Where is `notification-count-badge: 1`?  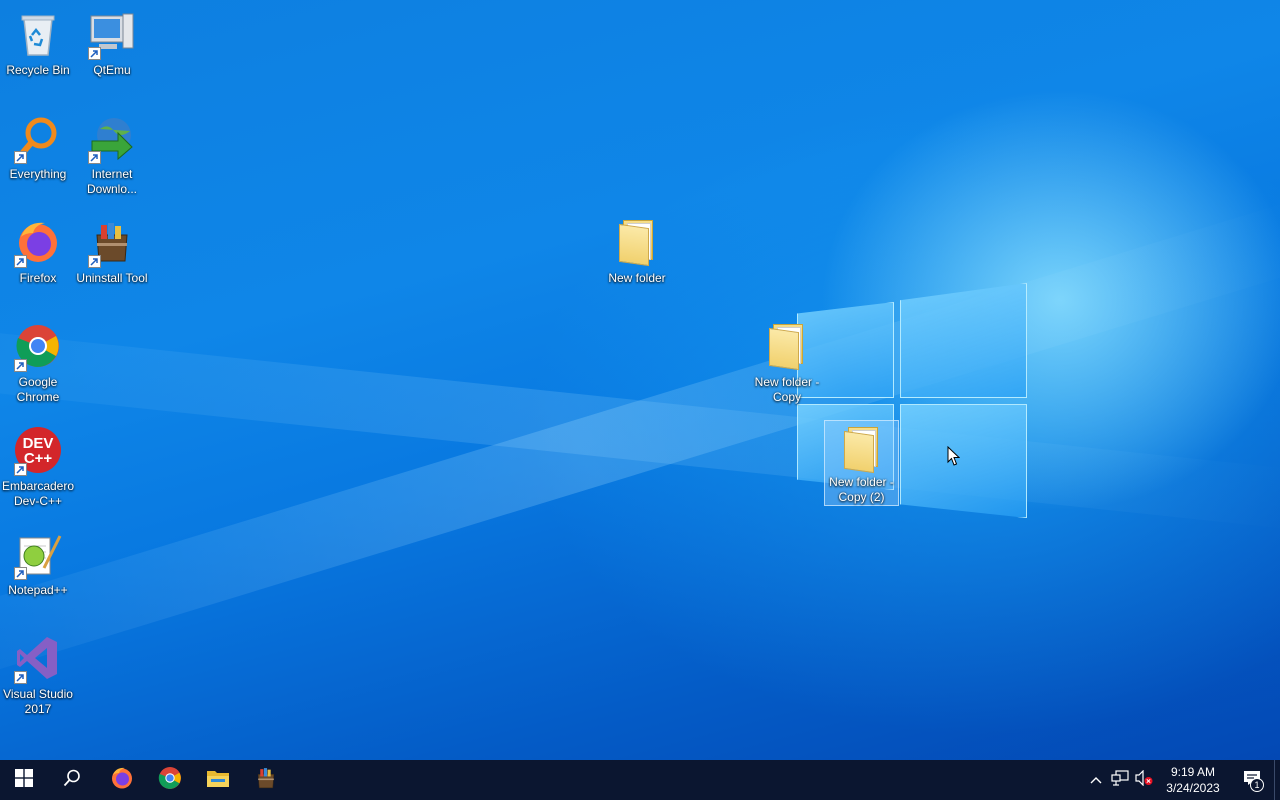
notification-count-badge: 1 is located at coordinates (1257, 785).